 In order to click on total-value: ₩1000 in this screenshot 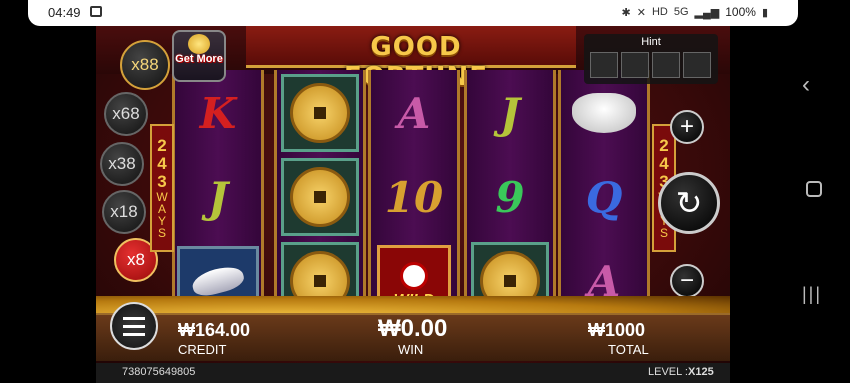, I will do `click(617, 330)`.